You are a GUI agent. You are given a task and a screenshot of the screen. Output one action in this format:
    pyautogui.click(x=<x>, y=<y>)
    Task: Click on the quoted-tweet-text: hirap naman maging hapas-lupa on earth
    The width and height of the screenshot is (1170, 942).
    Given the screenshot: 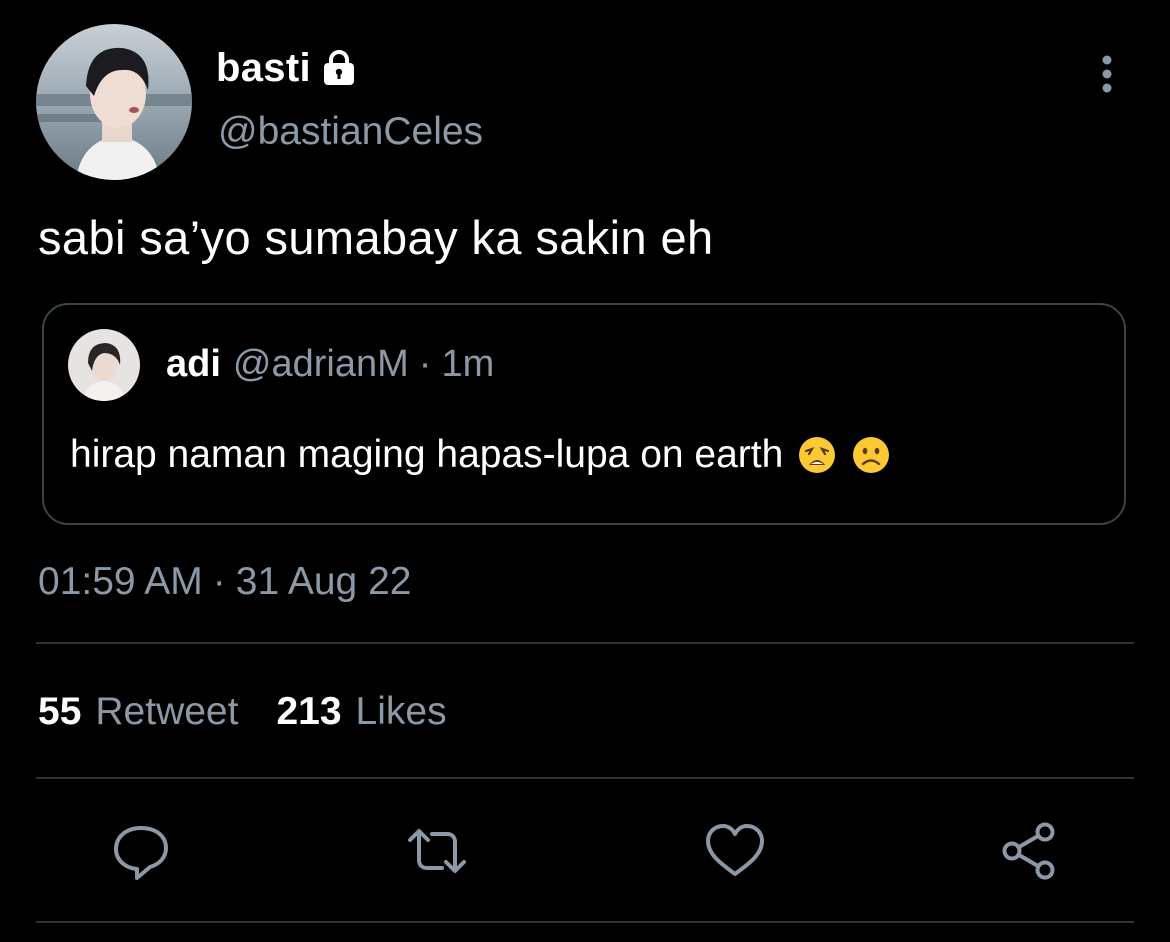 What is the action you would take?
    pyautogui.click(x=427, y=454)
    